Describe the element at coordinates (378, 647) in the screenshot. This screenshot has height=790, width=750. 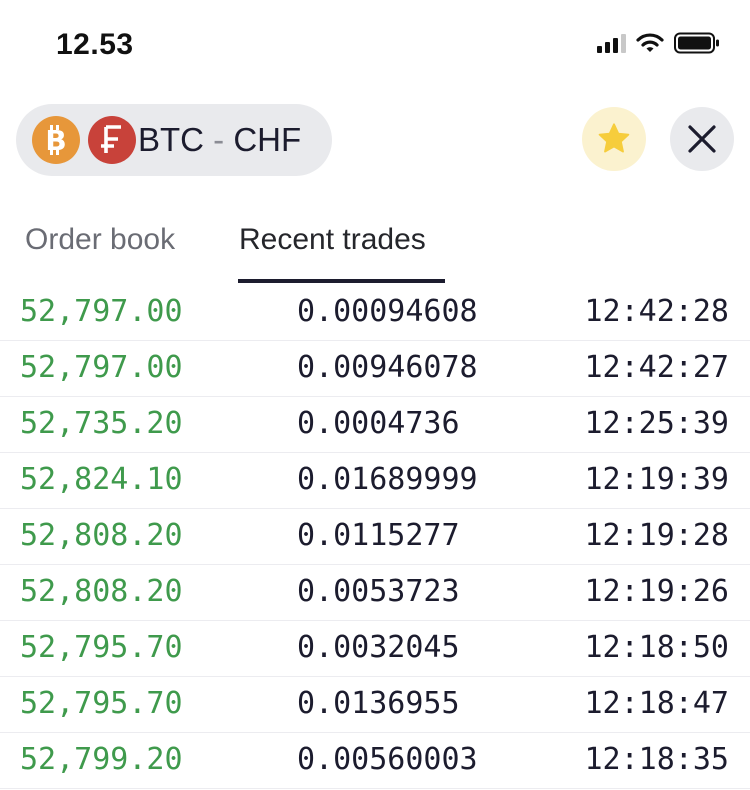
I see `trade-amount: 0.0032045` at that location.